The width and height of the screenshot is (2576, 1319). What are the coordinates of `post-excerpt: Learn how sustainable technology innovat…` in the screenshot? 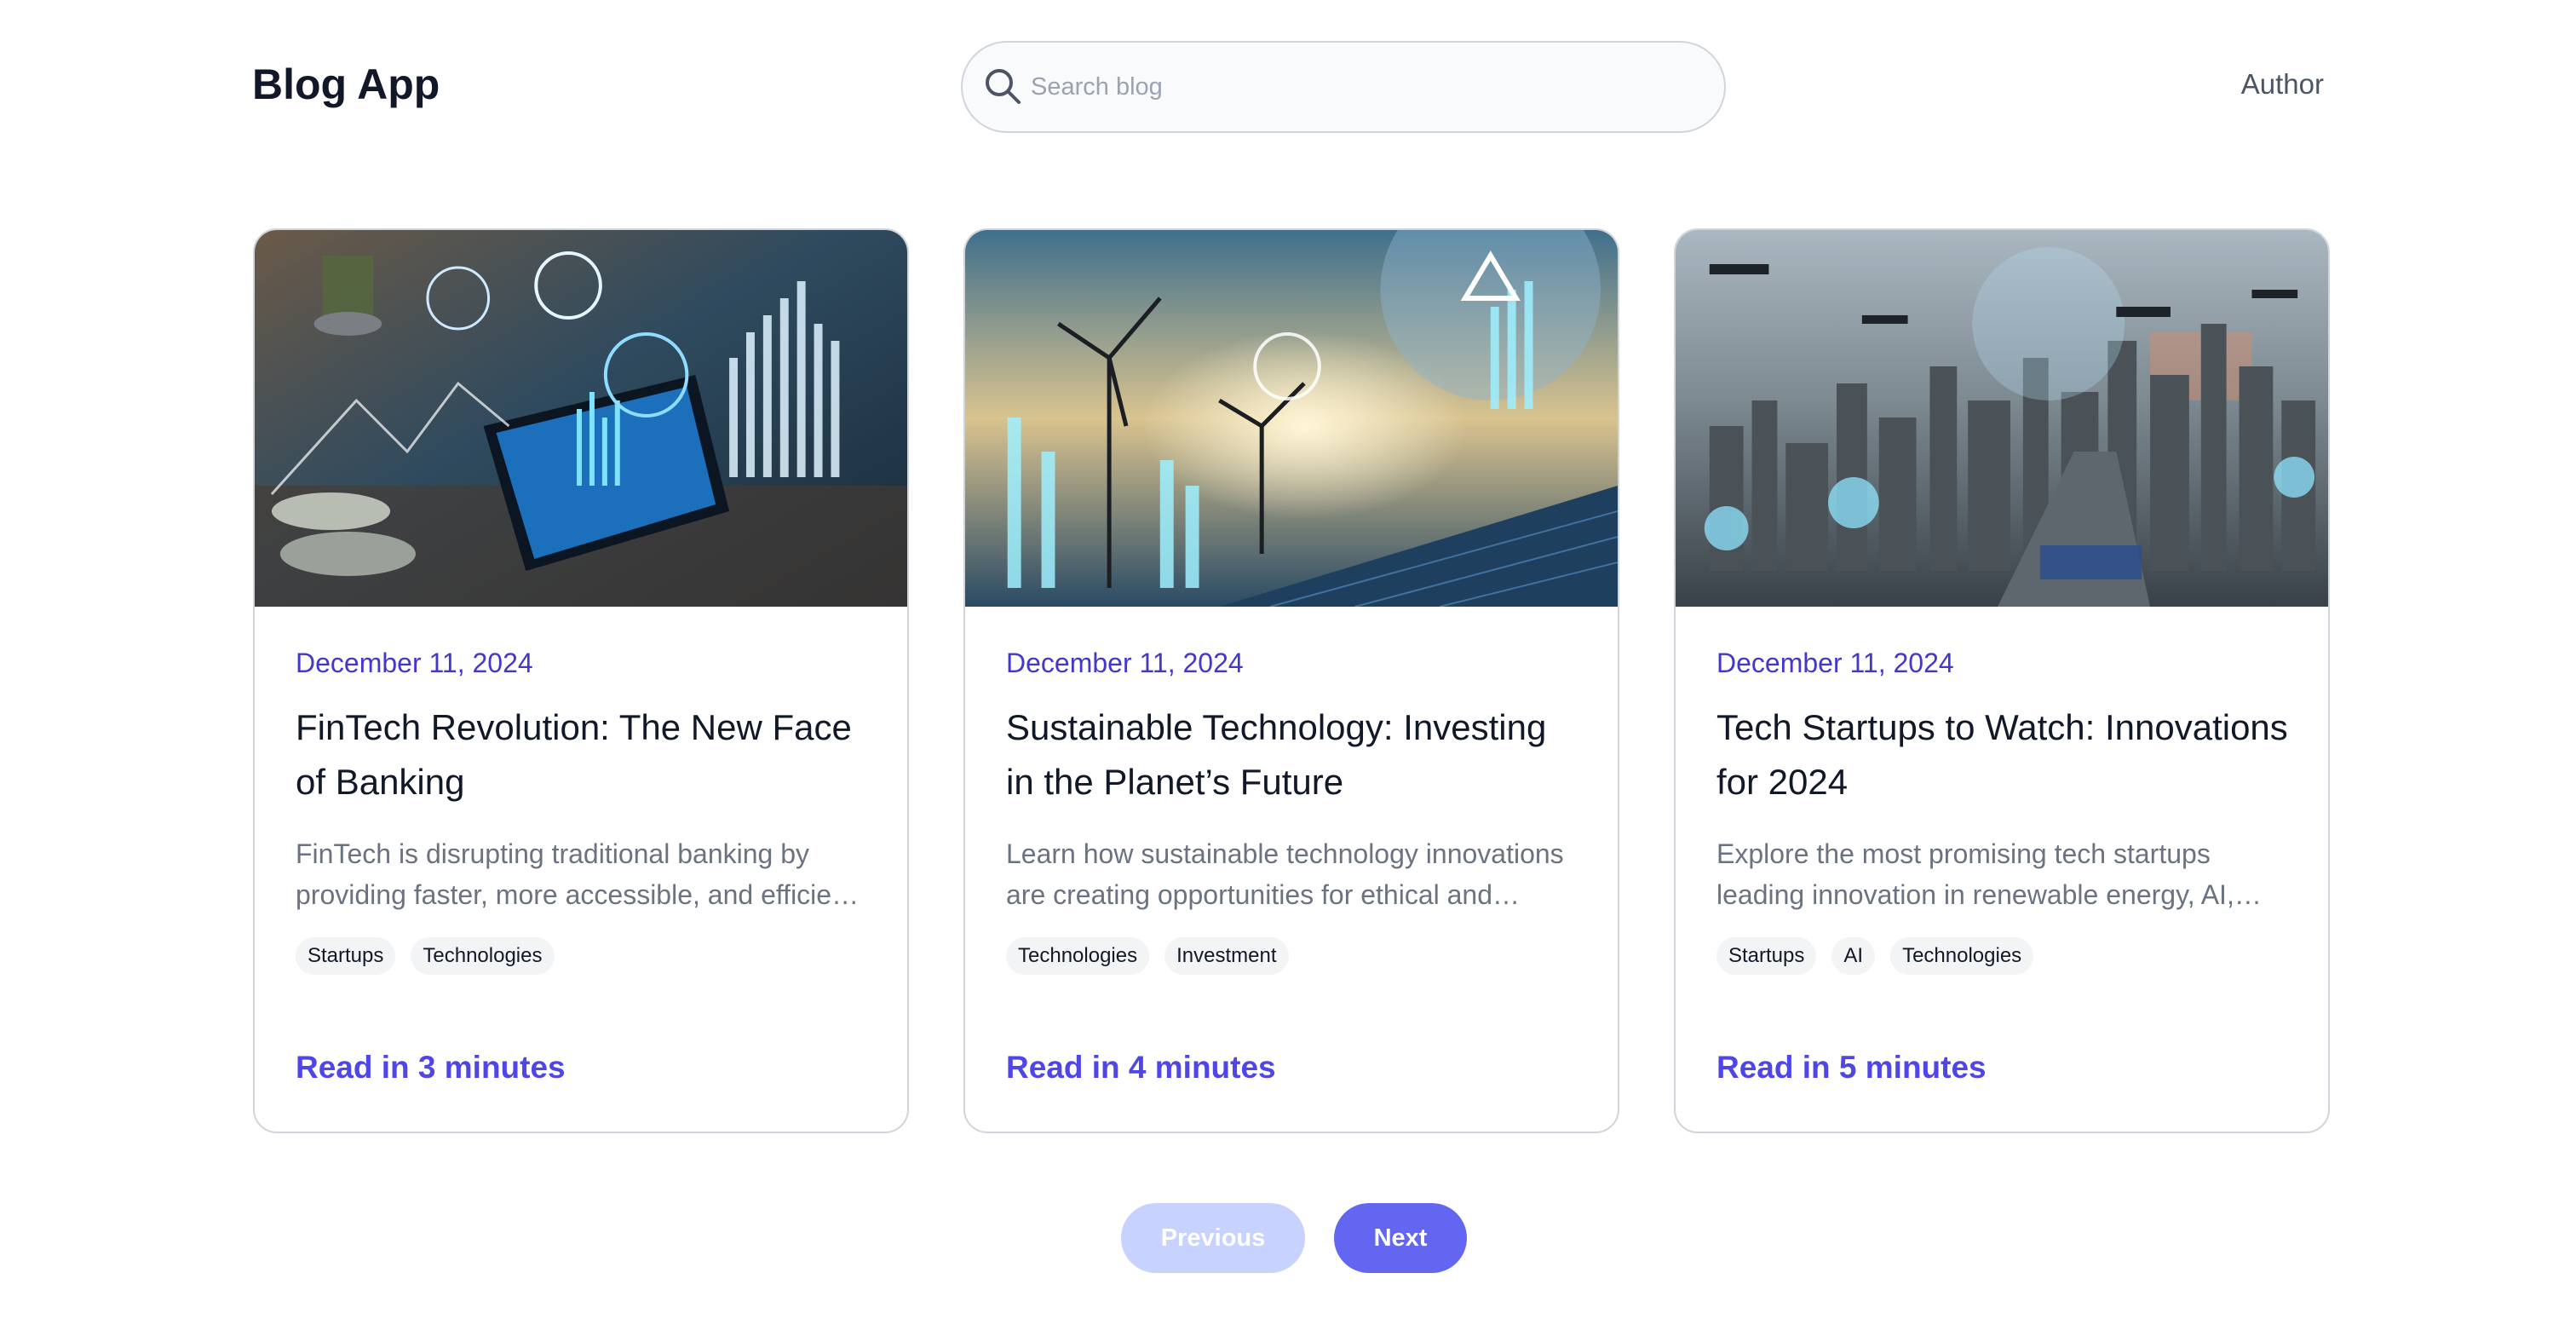 It's located at (1285, 874).